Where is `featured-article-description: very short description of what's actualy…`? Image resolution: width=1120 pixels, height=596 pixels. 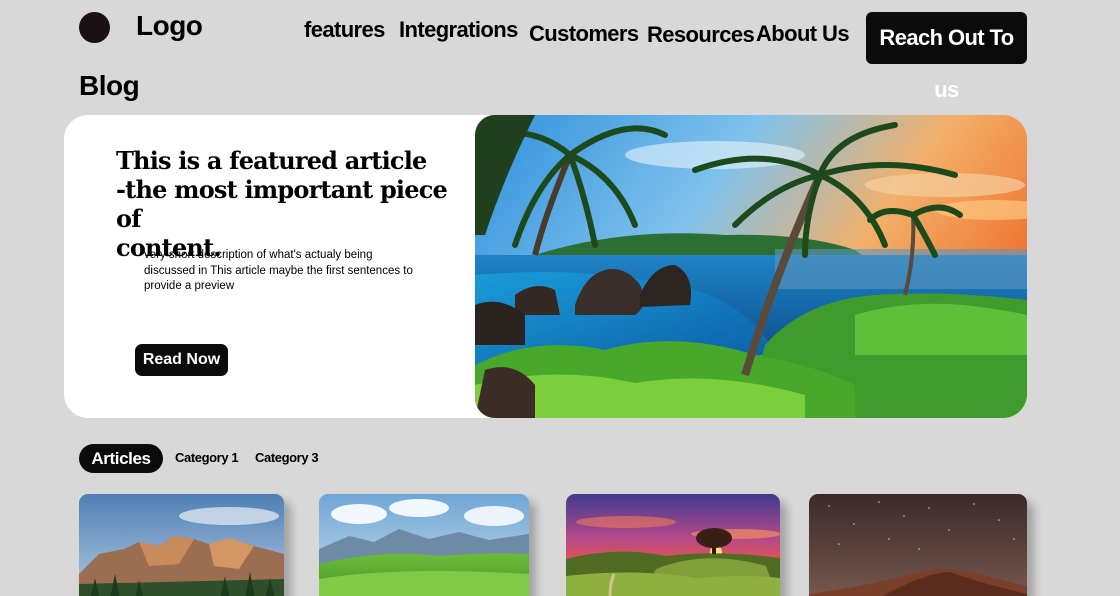
featured-article-description: very short description of what's actualy… is located at coordinates (278, 270).